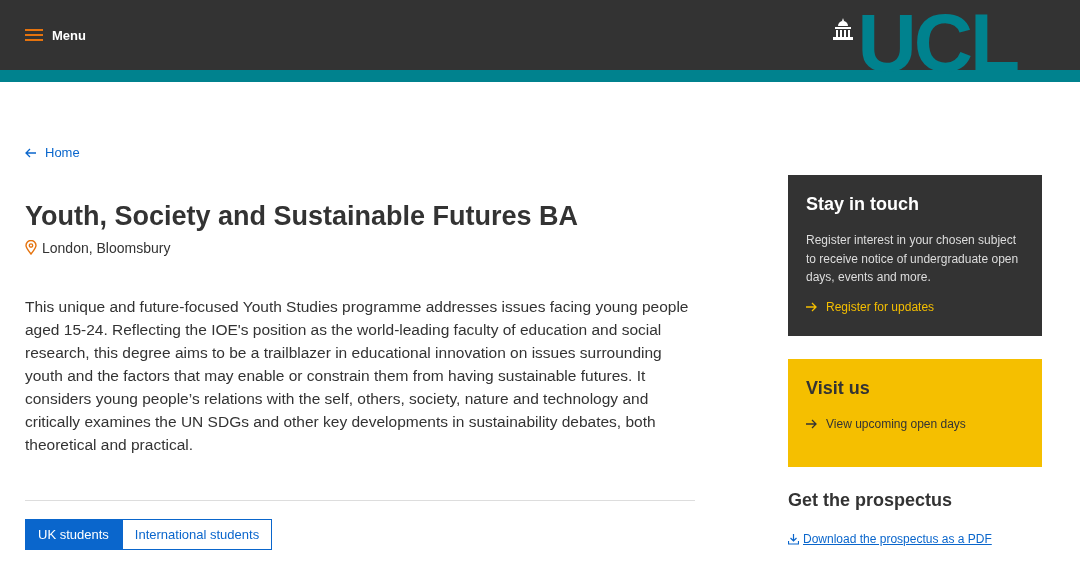 The width and height of the screenshot is (1080, 562). What do you see at coordinates (886, 423) in the screenshot?
I see `panel-link: View upcoming open days` at bounding box center [886, 423].